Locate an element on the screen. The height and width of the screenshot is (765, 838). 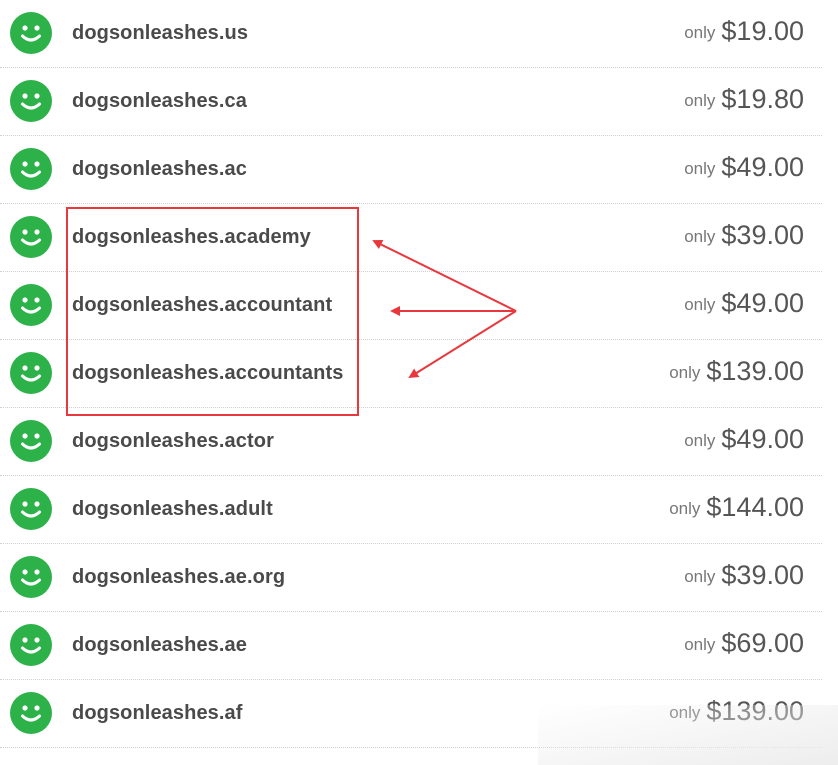
domain-name: dogsonleashes.ac is located at coordinates (159, 169).